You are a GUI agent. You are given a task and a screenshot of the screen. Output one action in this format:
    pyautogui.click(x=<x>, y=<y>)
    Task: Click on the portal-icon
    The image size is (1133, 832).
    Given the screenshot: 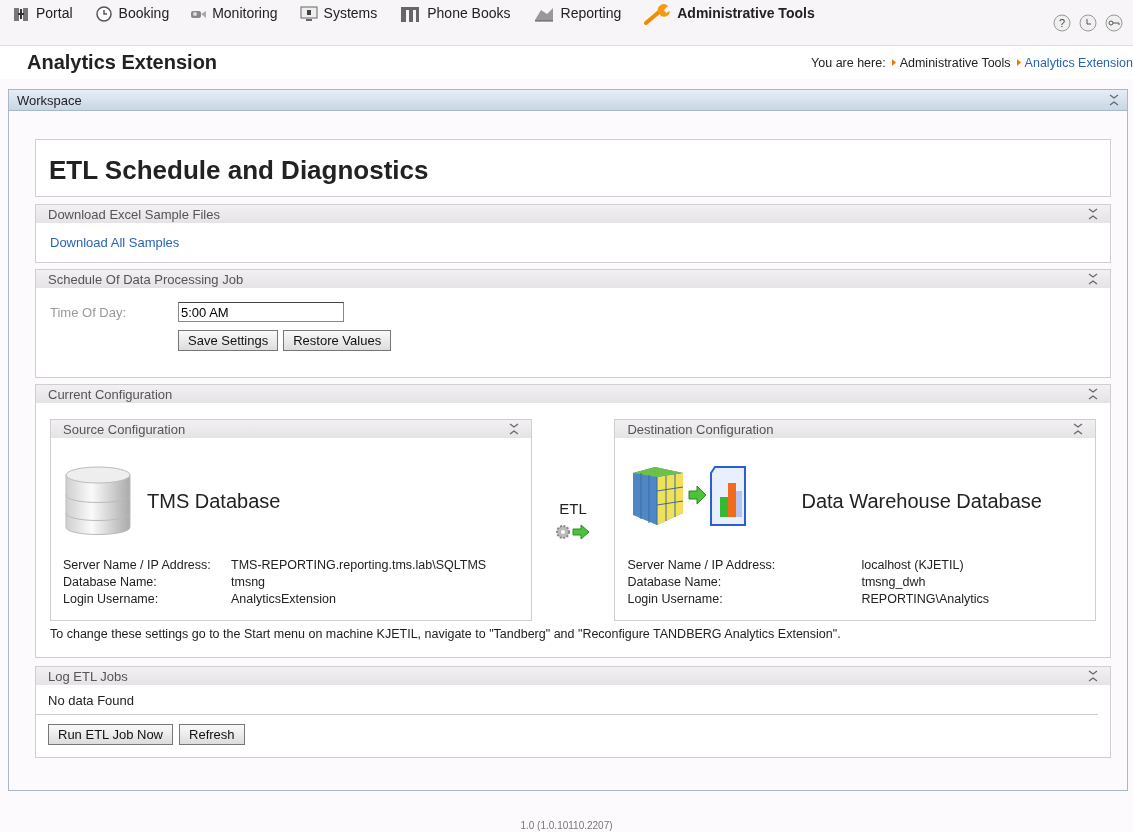 What is the action you would take?
    pyautogui.click(x=21, y=14)
    